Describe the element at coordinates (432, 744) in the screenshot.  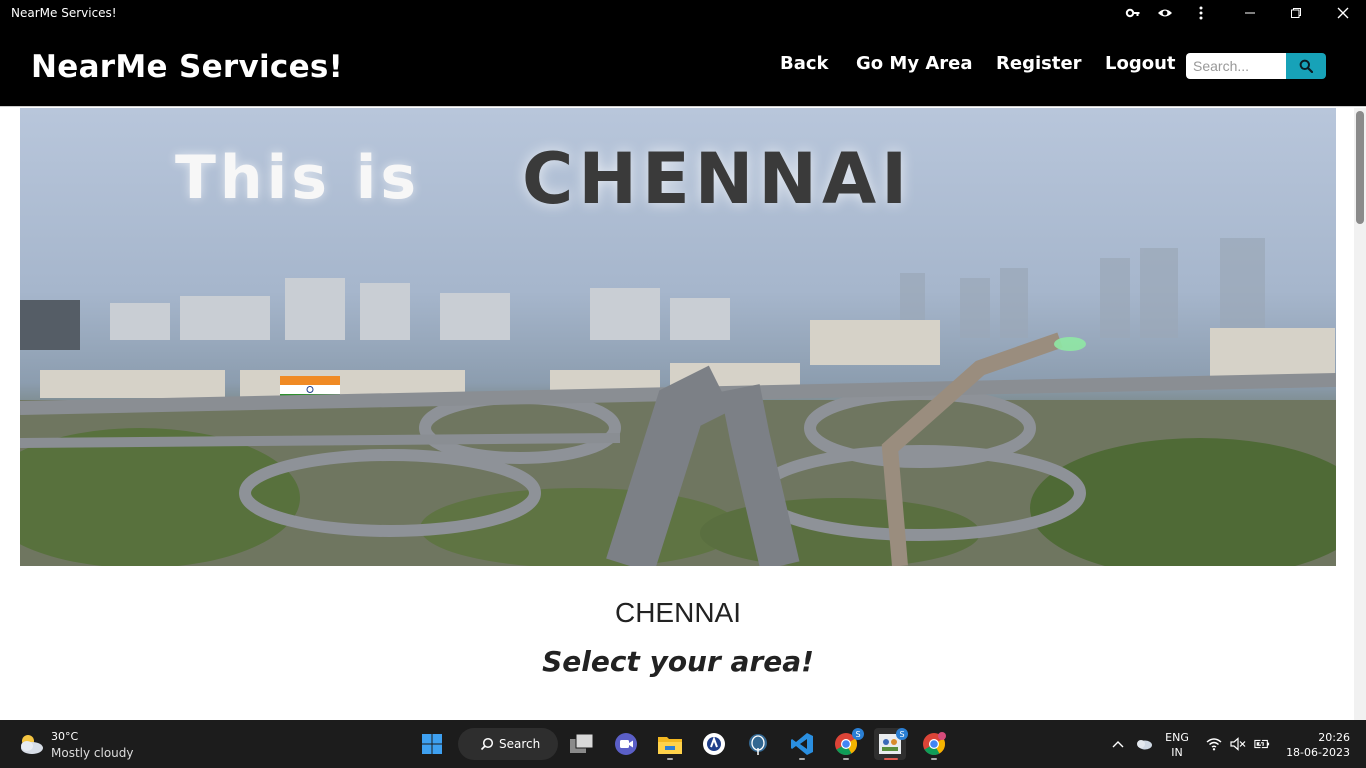
I see `windows-start-icon` at that location.